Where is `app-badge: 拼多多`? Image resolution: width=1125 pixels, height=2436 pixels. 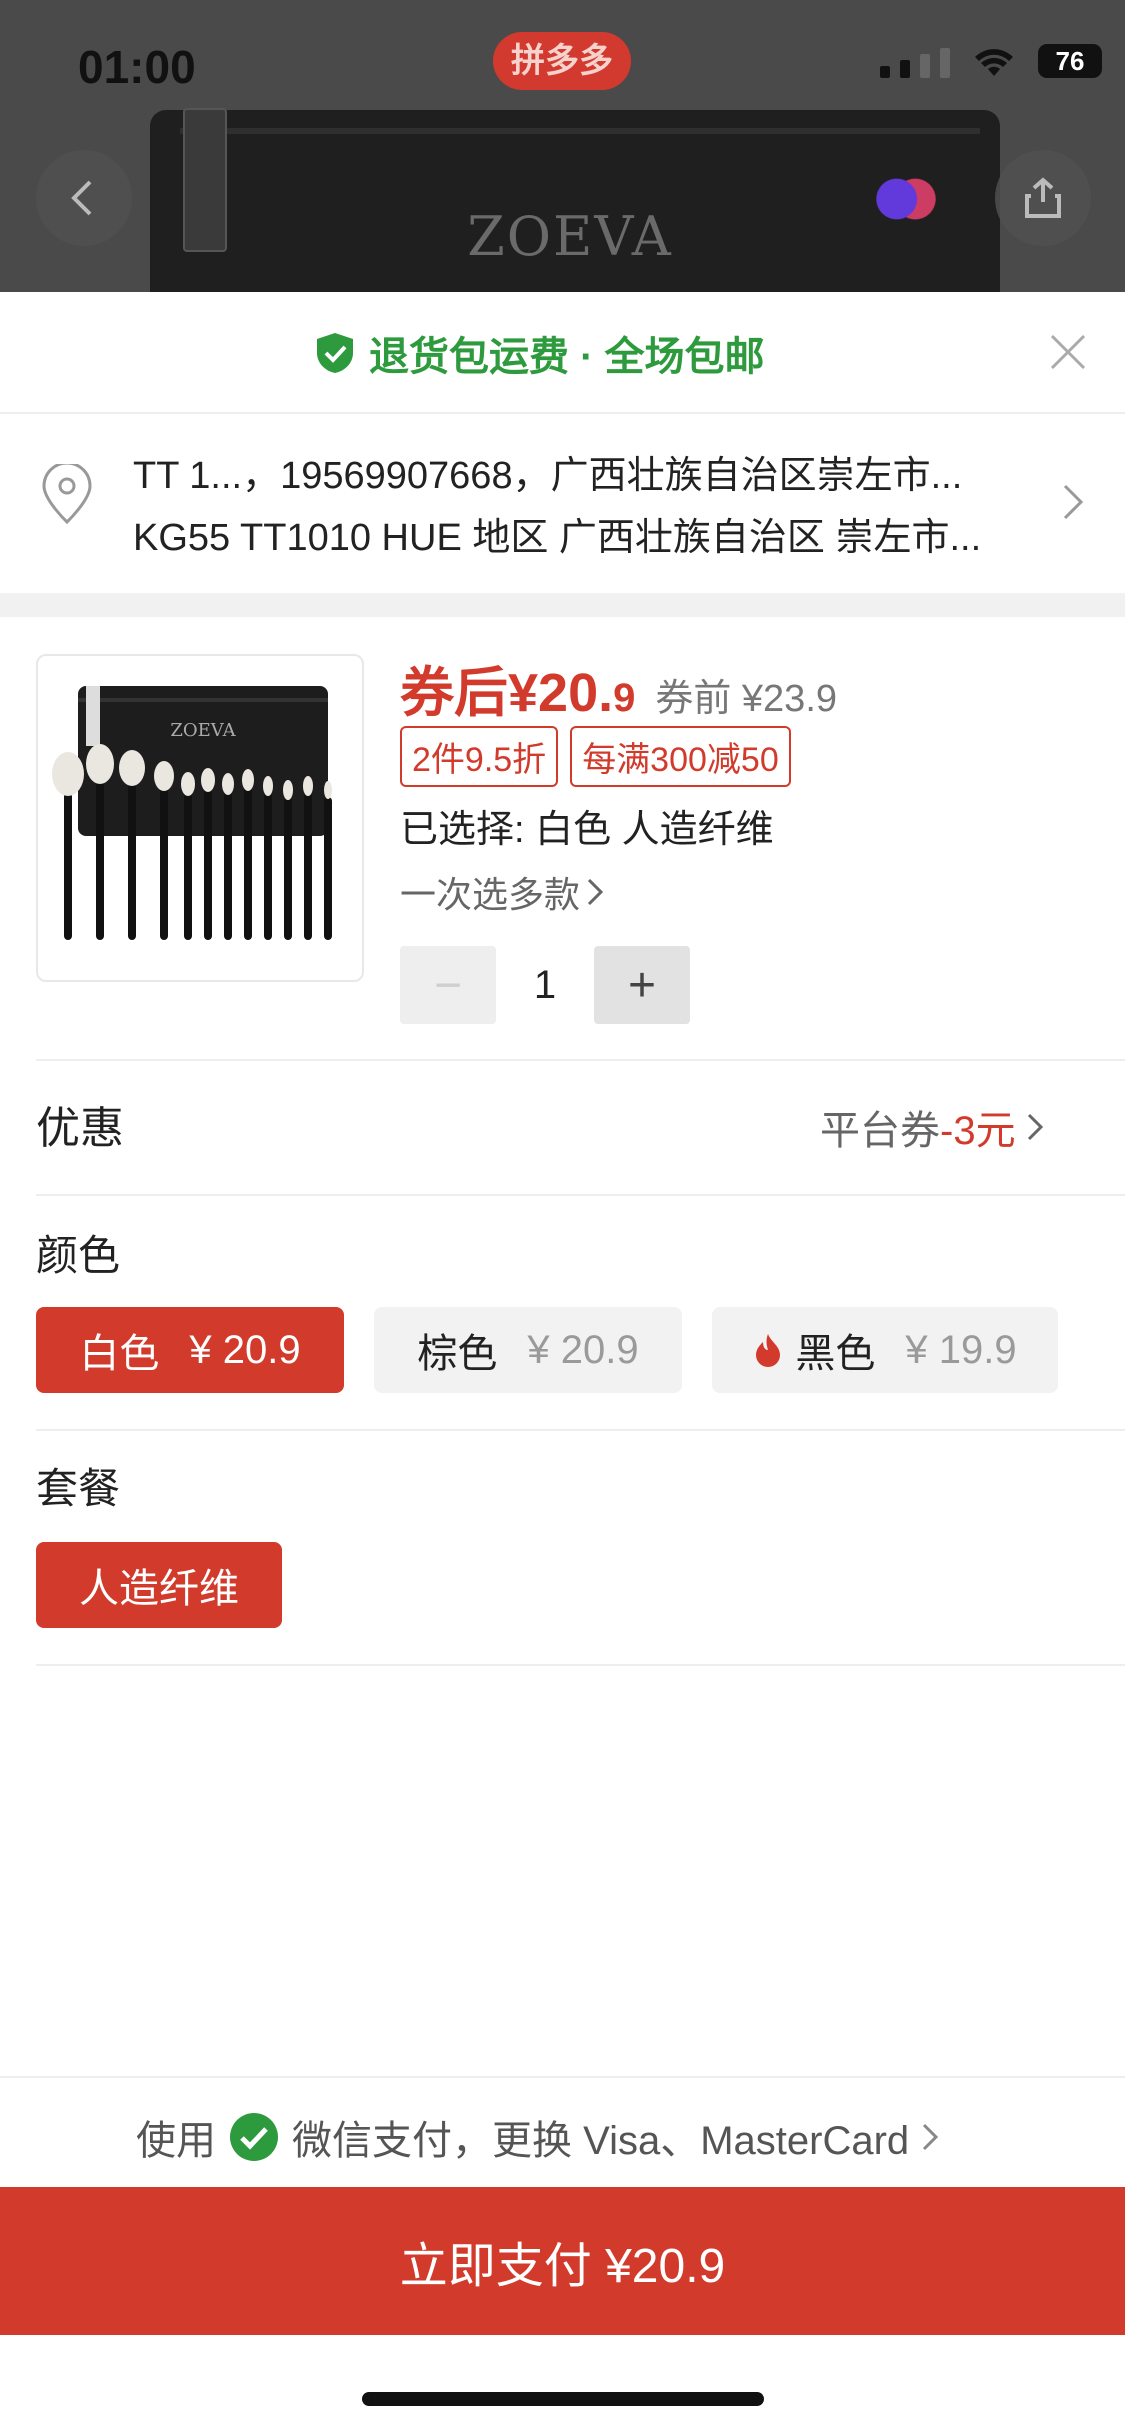
app-badge: 拼多多 is located at coordinates (562, 61).